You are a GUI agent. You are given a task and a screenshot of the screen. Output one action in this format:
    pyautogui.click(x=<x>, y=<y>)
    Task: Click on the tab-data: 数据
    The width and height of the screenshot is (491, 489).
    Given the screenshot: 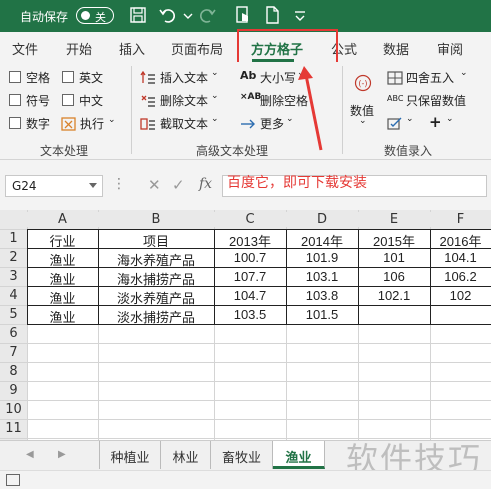 What is the action you would take?
    pyautogui.click(x=396, y=48)
    